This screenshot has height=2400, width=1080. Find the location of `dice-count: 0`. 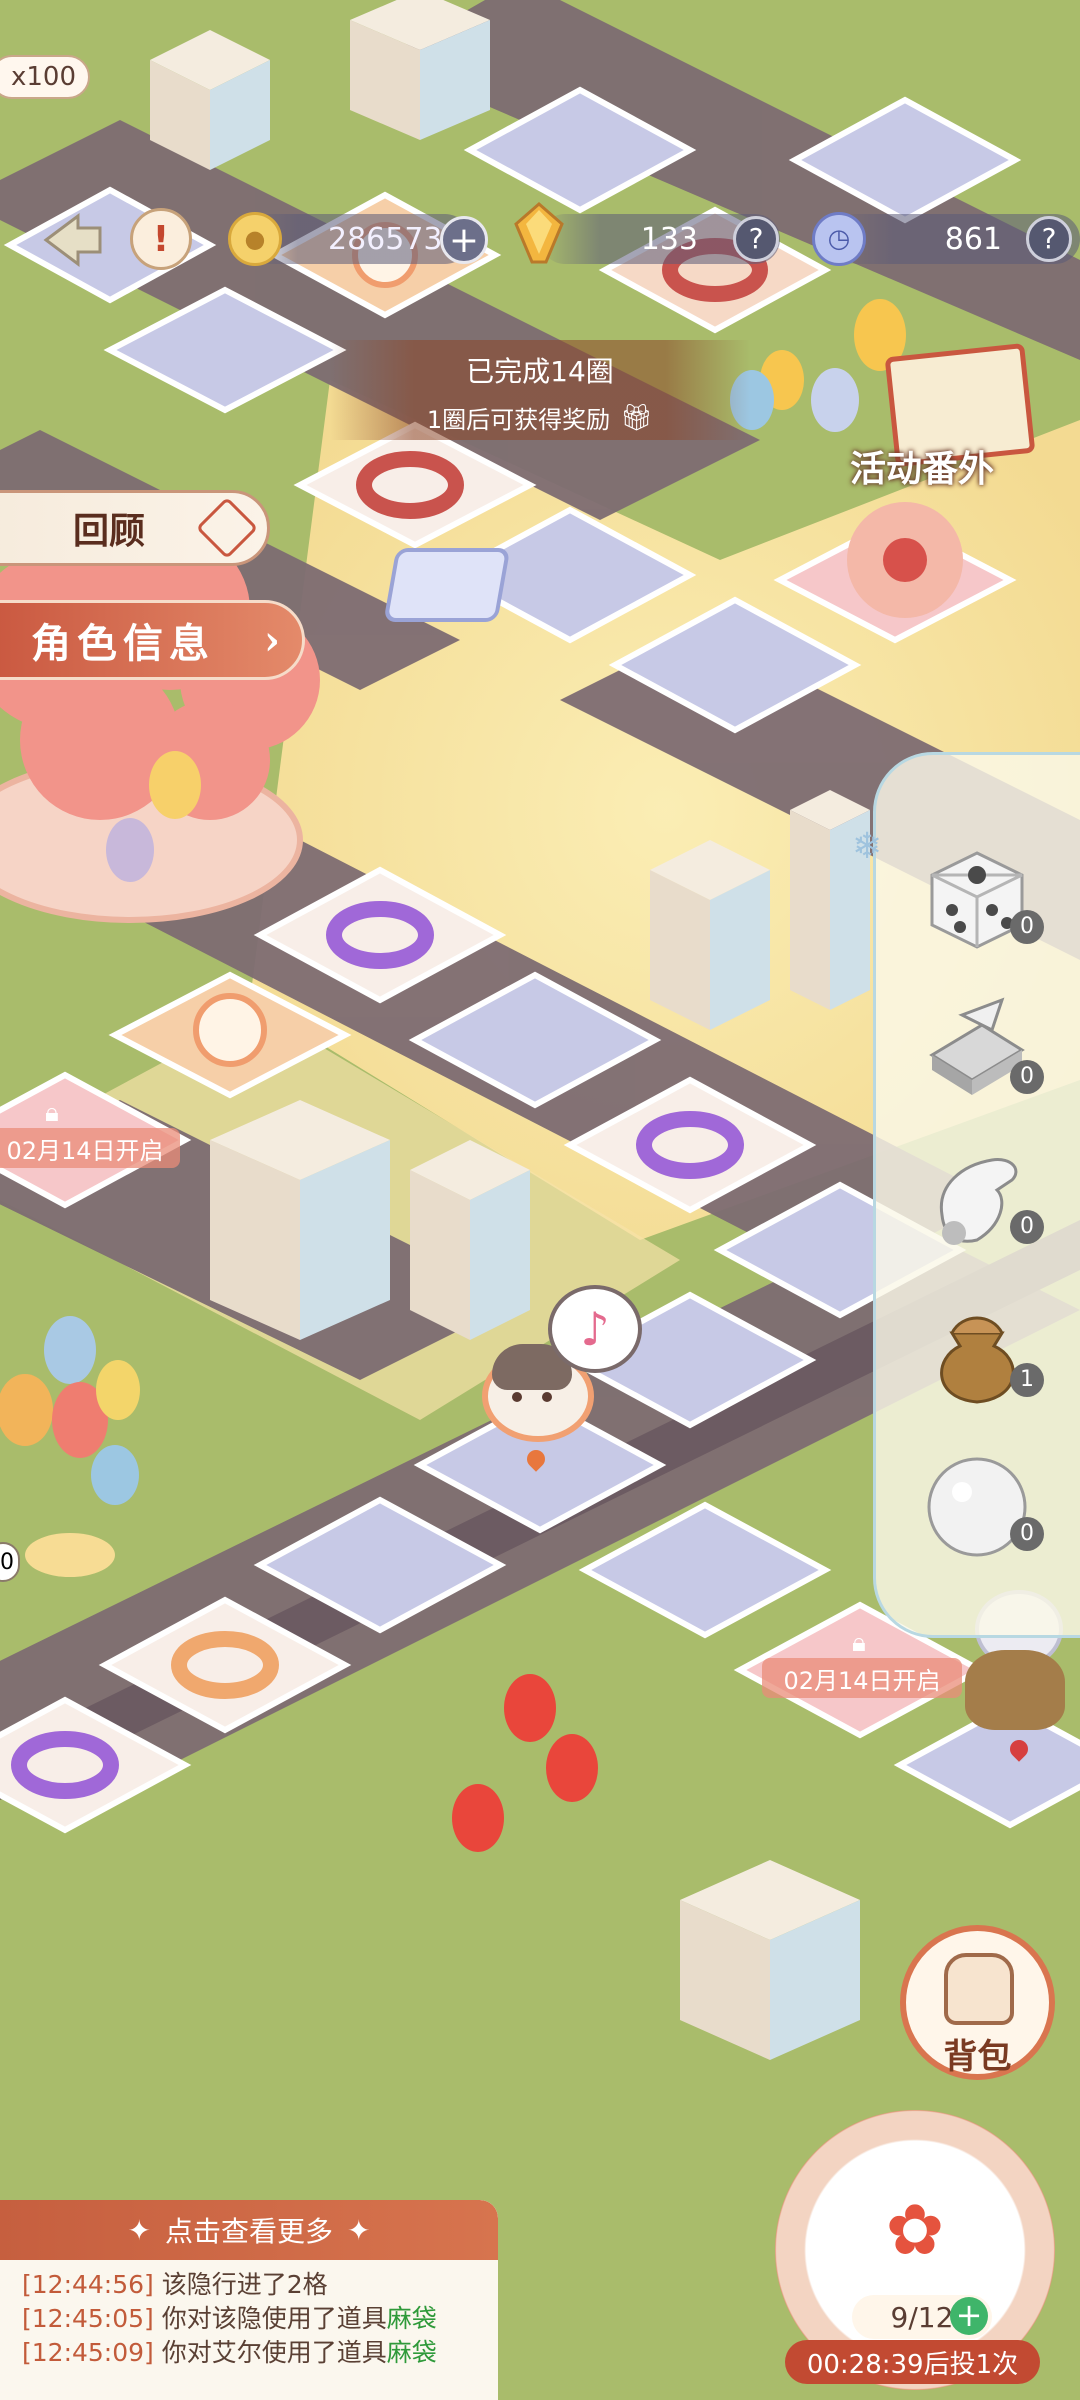

dice-count: 0 is located at coordinates (1027, 927).